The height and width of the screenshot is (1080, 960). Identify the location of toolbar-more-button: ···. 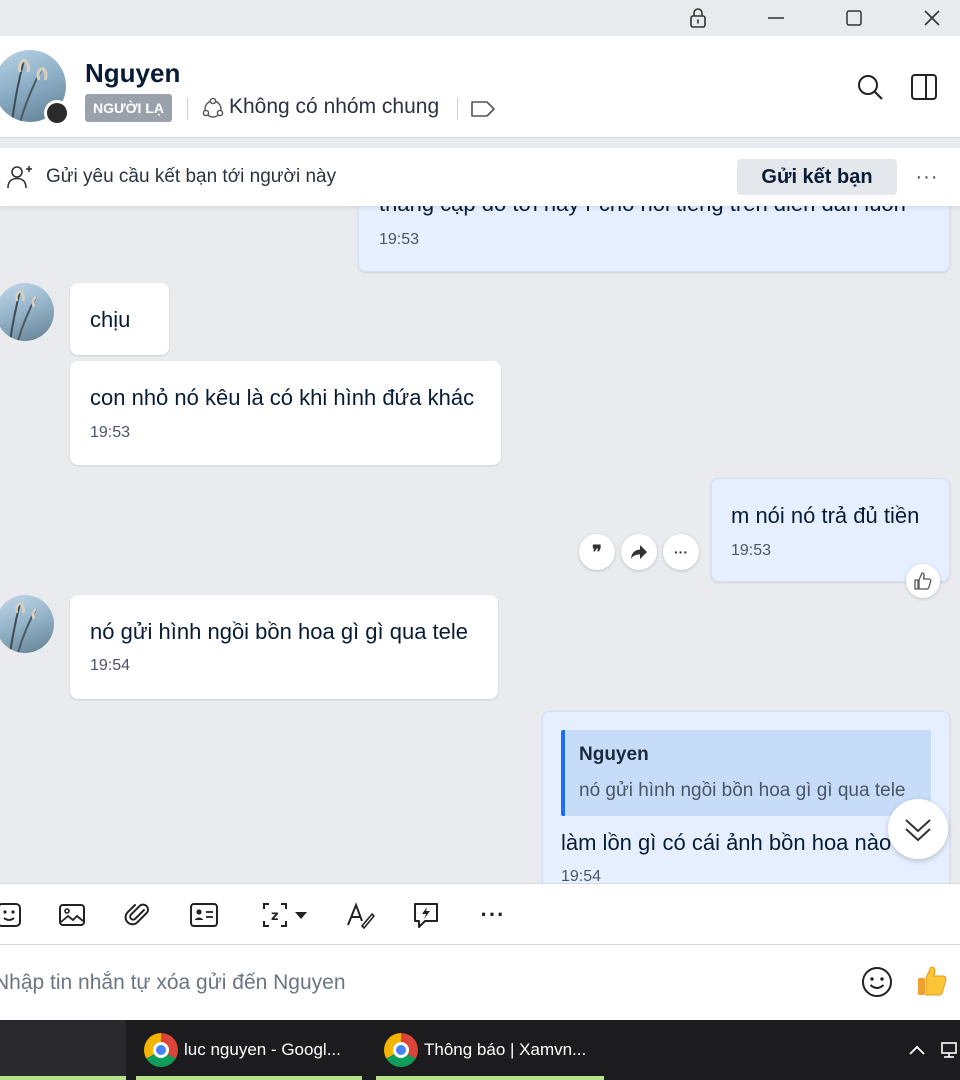
(493, 915).